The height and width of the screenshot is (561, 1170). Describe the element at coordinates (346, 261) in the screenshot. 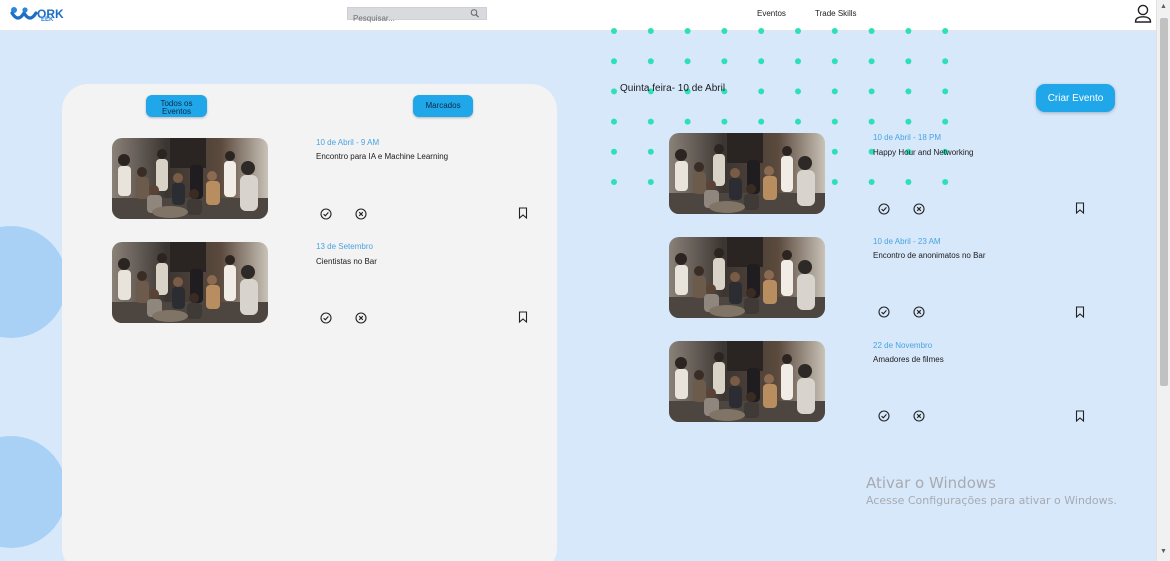

I see `event-title: Cientistas no Bar` at that location.